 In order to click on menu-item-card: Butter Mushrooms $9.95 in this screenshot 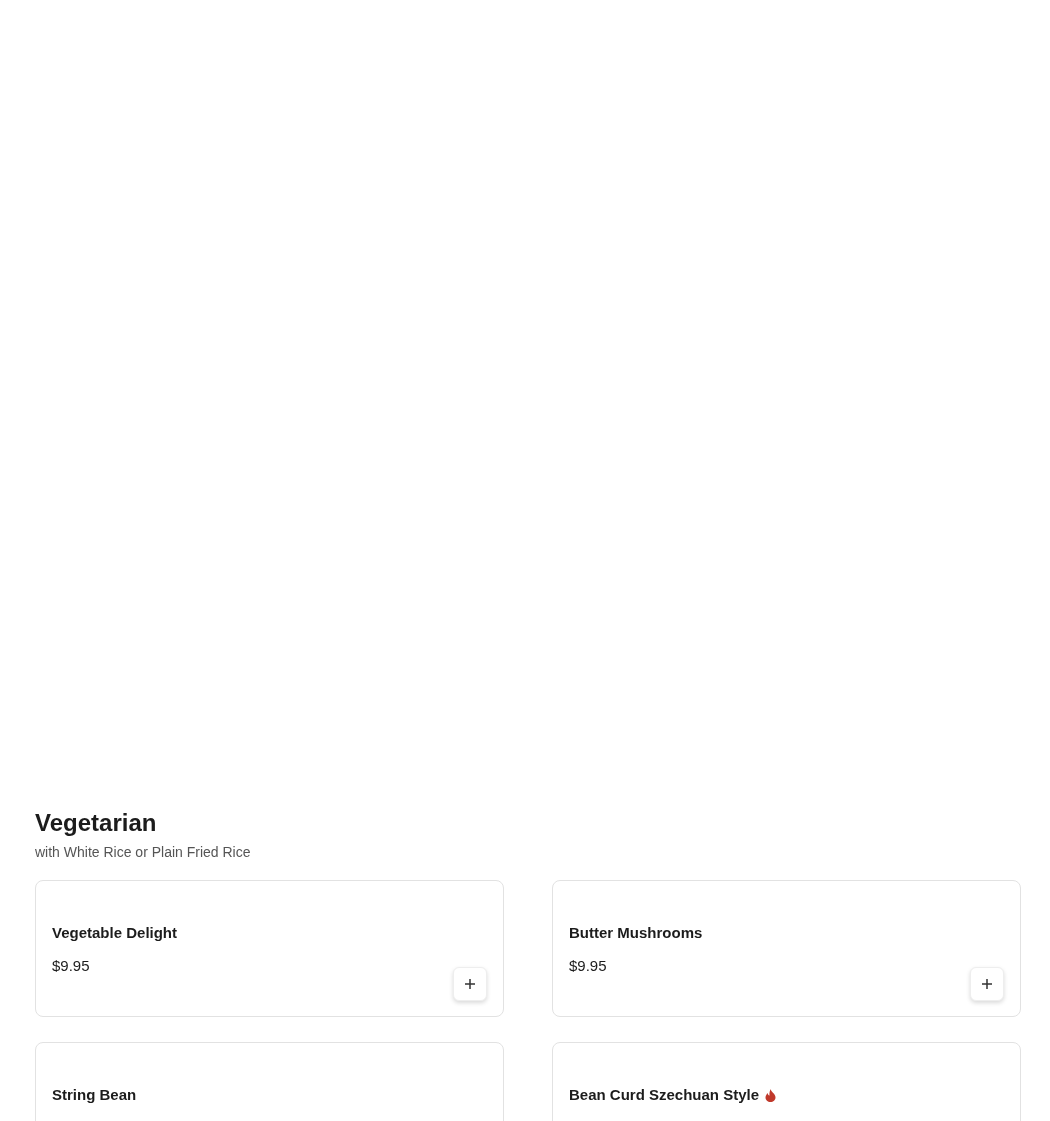, I will do `click(786, 948)`.